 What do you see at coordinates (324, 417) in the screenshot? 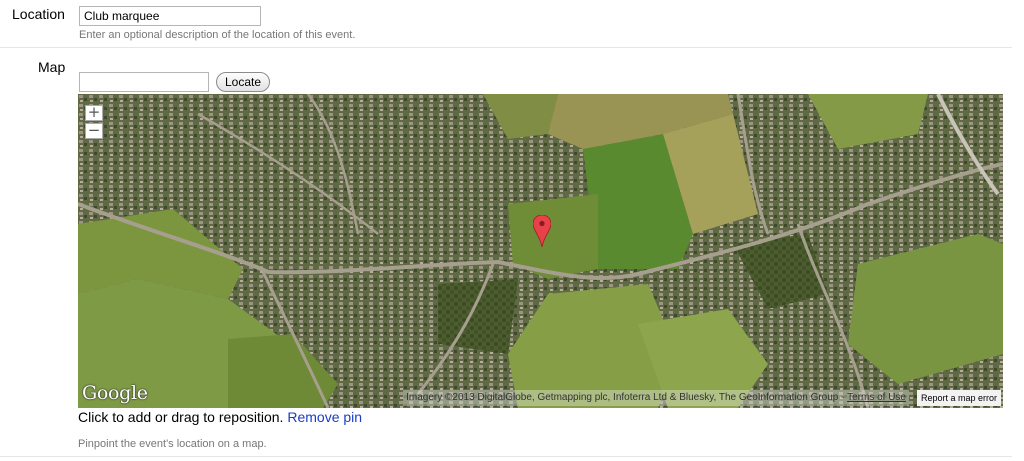
I see `remove-pin-link: Remove pin` at bounding box center [324, 417].